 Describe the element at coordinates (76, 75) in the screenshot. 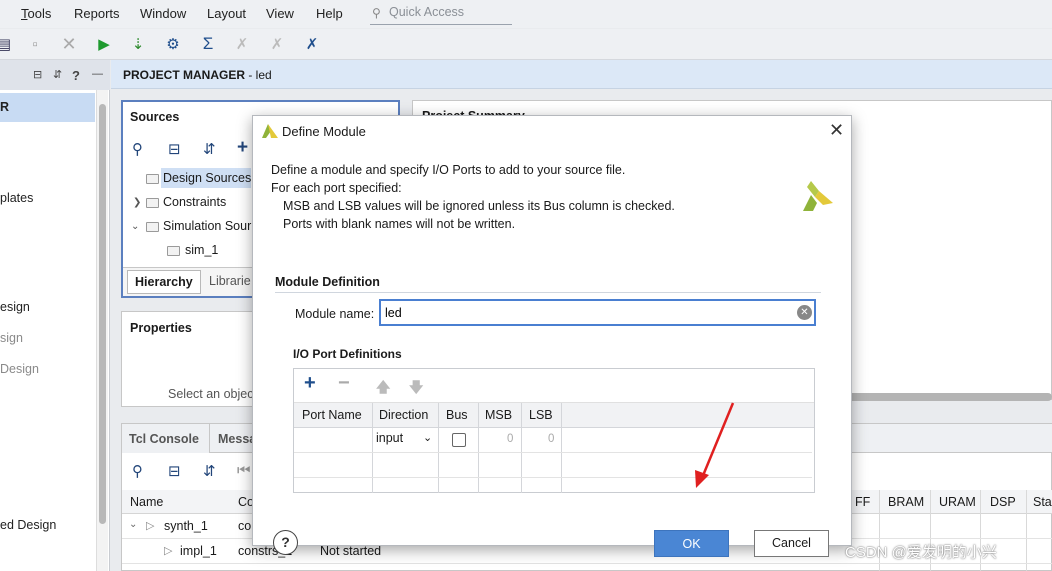

I see `help-icon: ?` at that location.